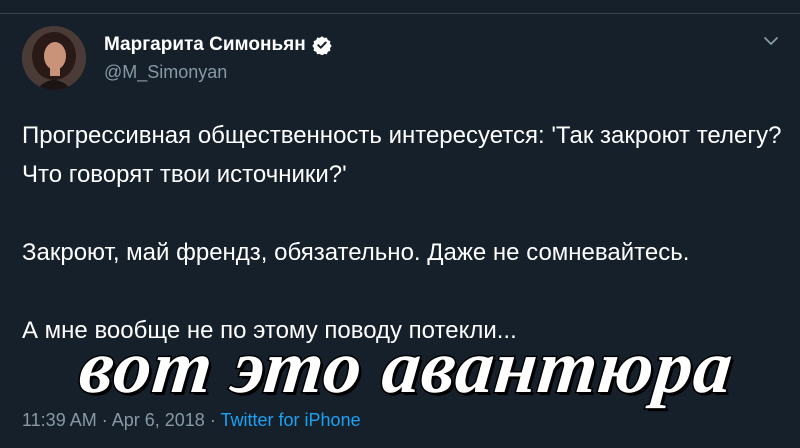 The image size is (800, 448). I want to click on tweet-date: Apr 6, 2018, so click(158, 420).